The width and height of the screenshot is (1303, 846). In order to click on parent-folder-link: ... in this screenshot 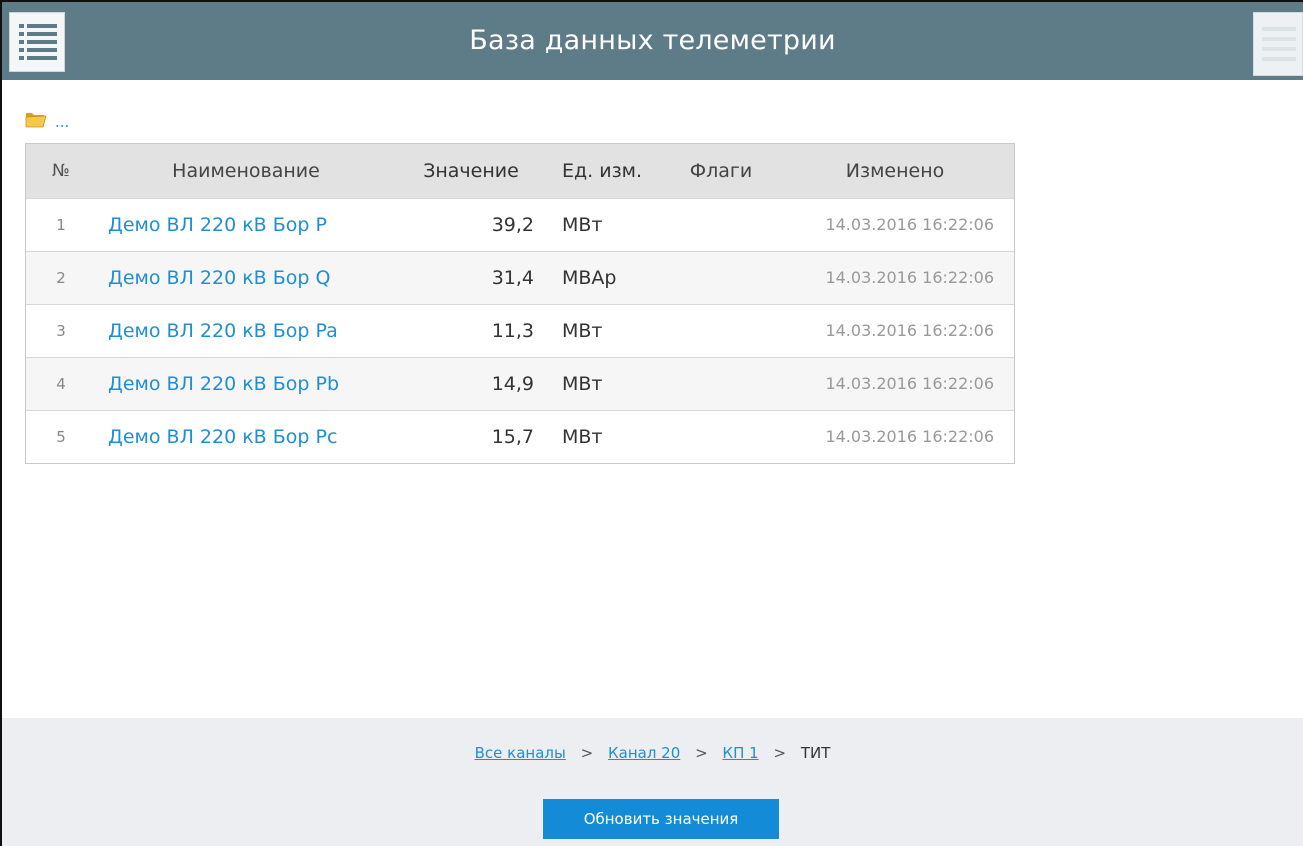, I will do `click(47, 119)`.